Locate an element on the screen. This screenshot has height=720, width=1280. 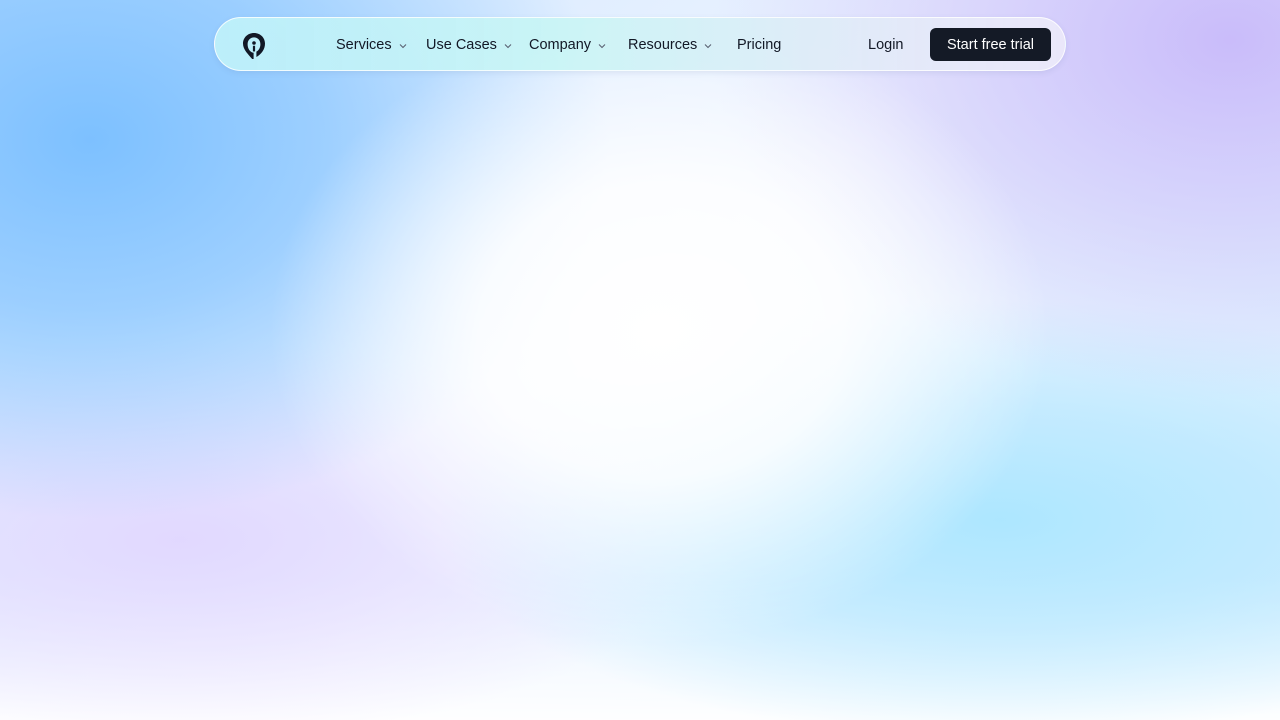
nav-label: Resources is located at coordinates (663, 45).